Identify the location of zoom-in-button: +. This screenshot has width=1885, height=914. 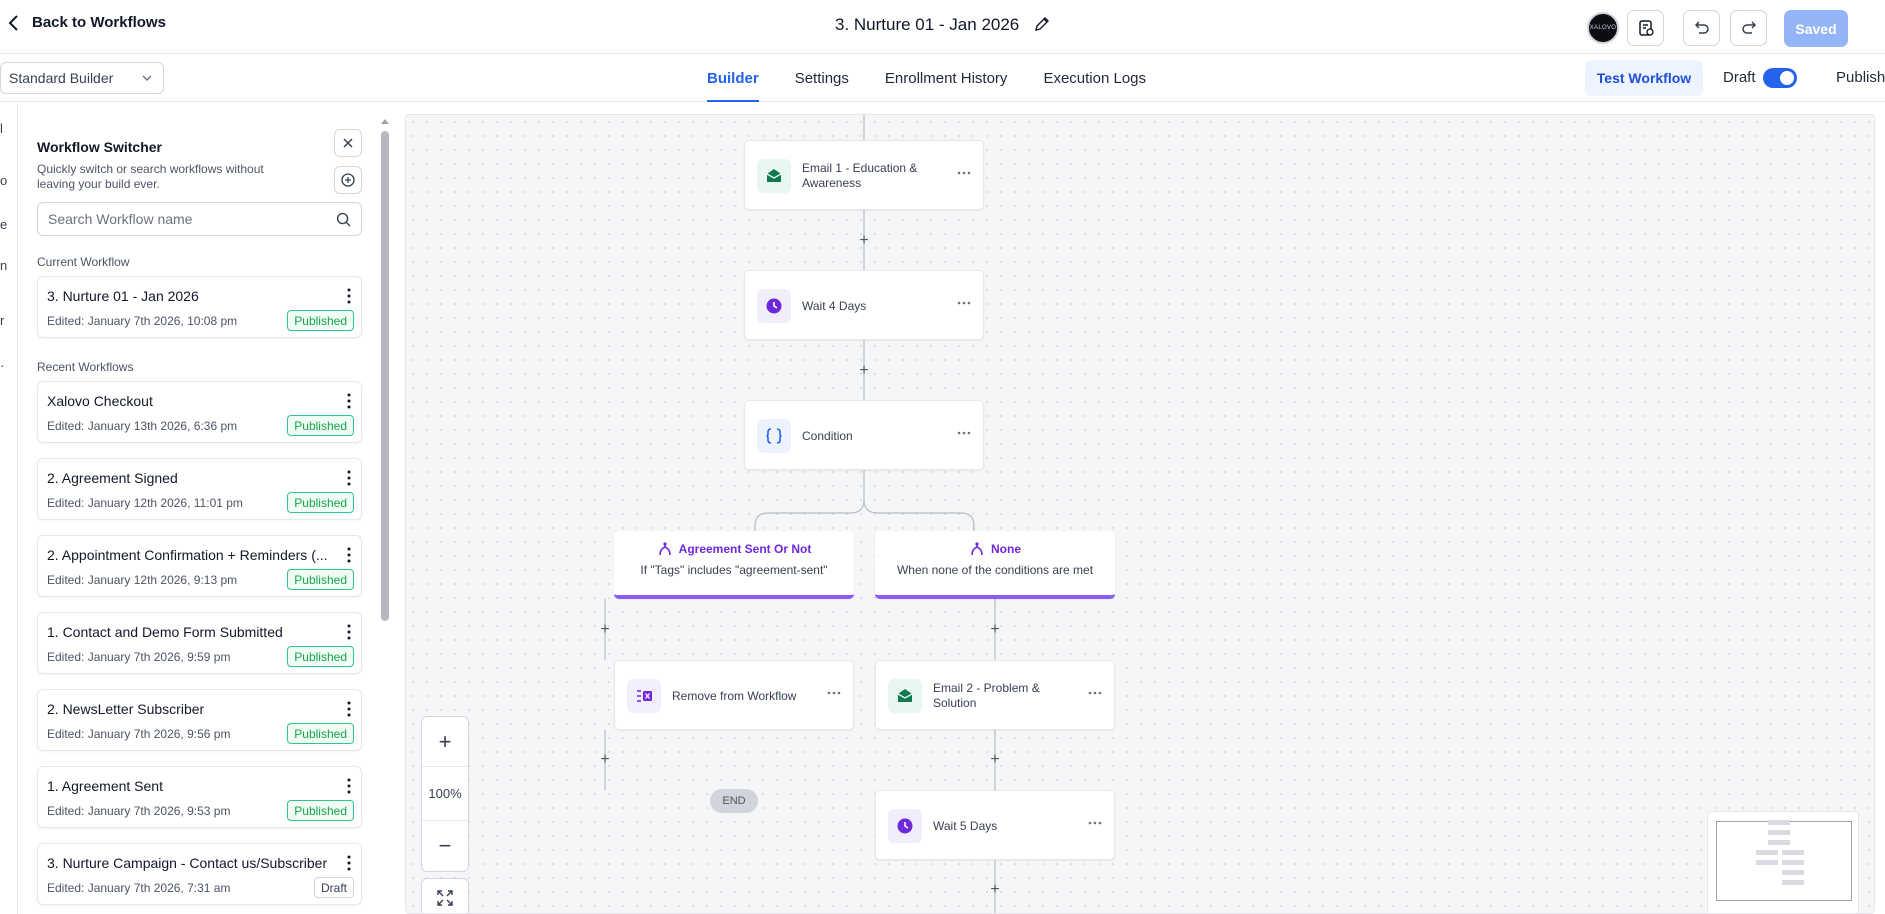
(445, 742).